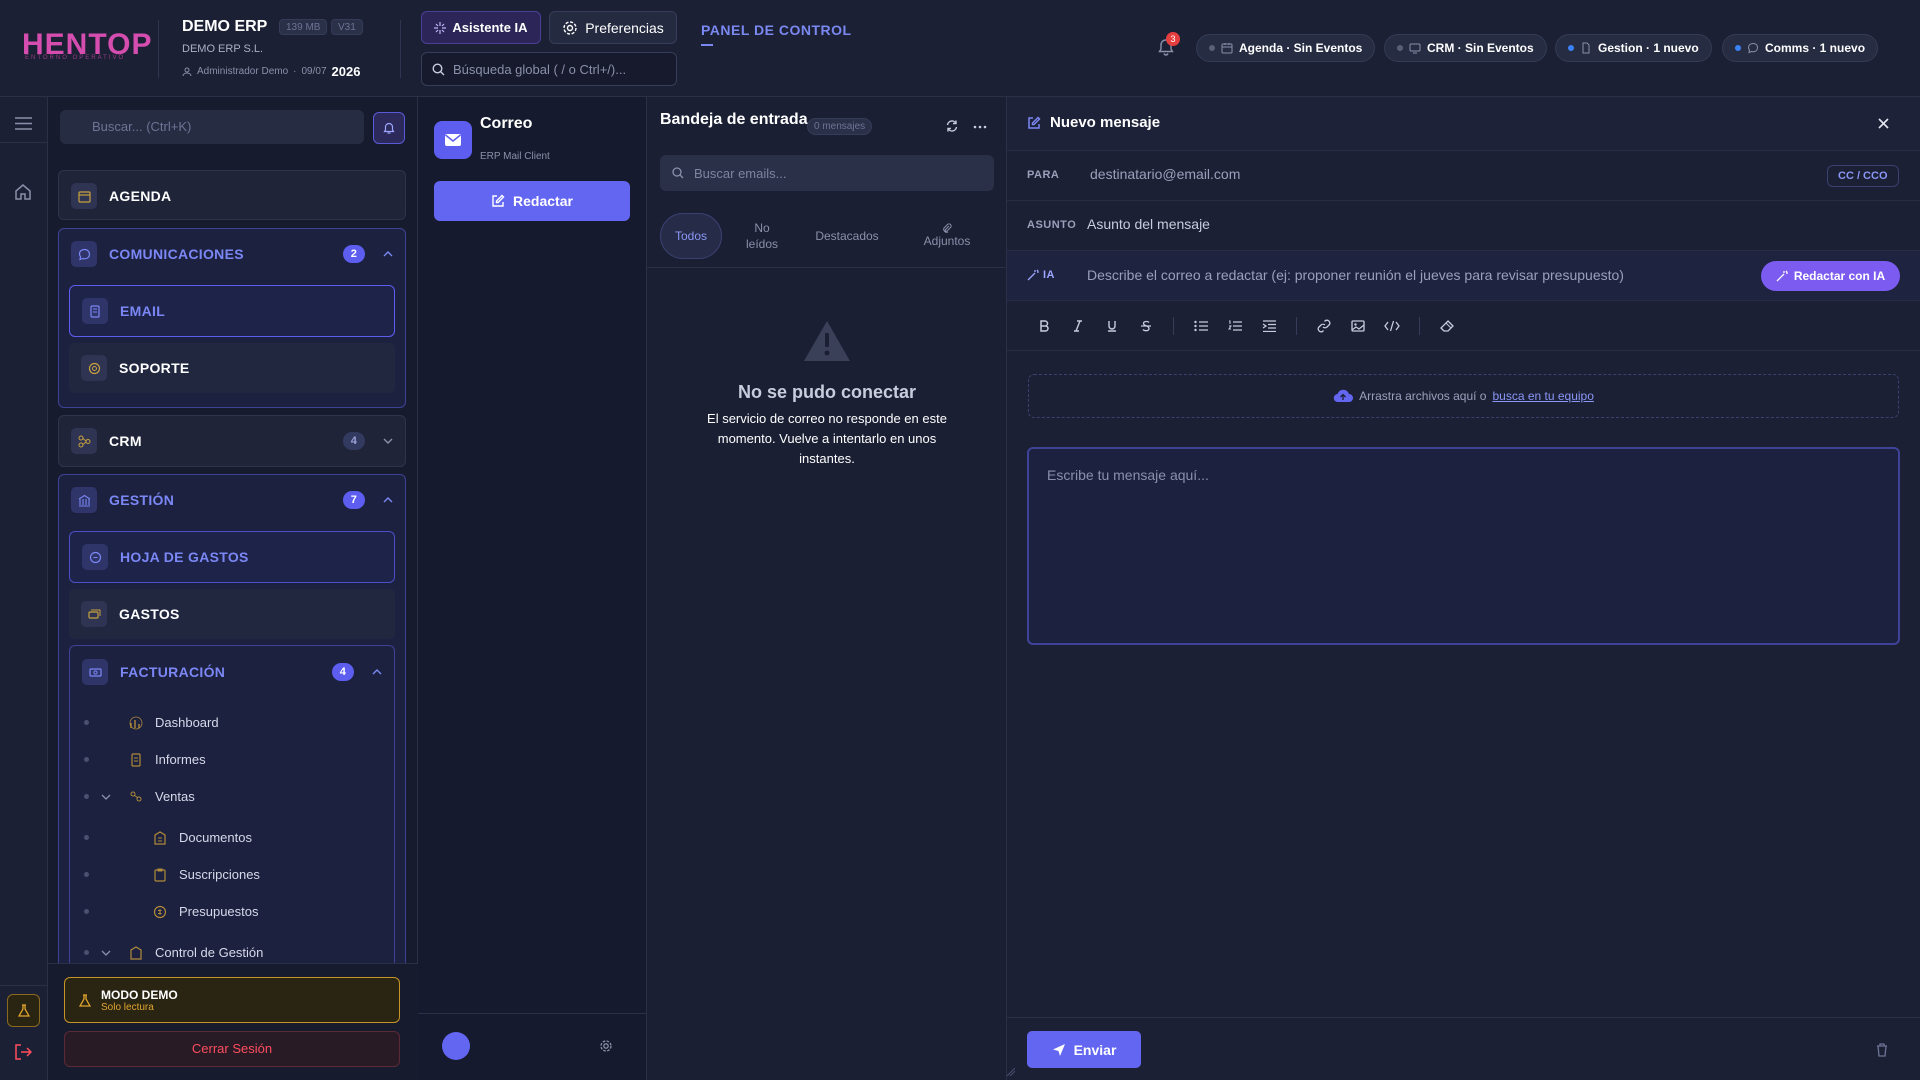 Image resolution: width=1920 pixels, height=1080 pixels. What do you see at coordinates (232, 557) in the screenshot?
I see `menu-hoja-de-gastos: HOJA DE GASTOS` at bounding box center [232, 557].